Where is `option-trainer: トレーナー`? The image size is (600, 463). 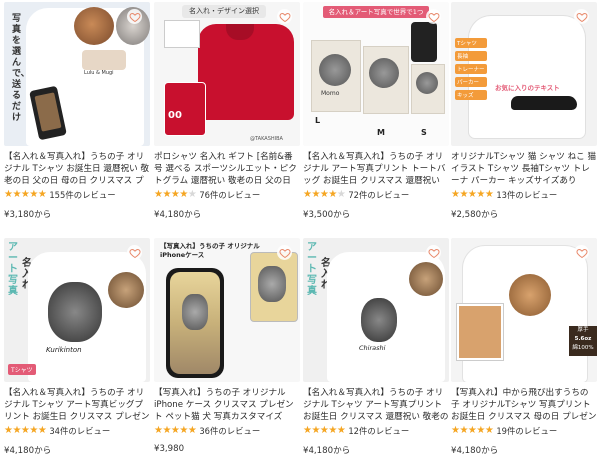
option-trainer: トレーナー is located at coordinates (471, 69).